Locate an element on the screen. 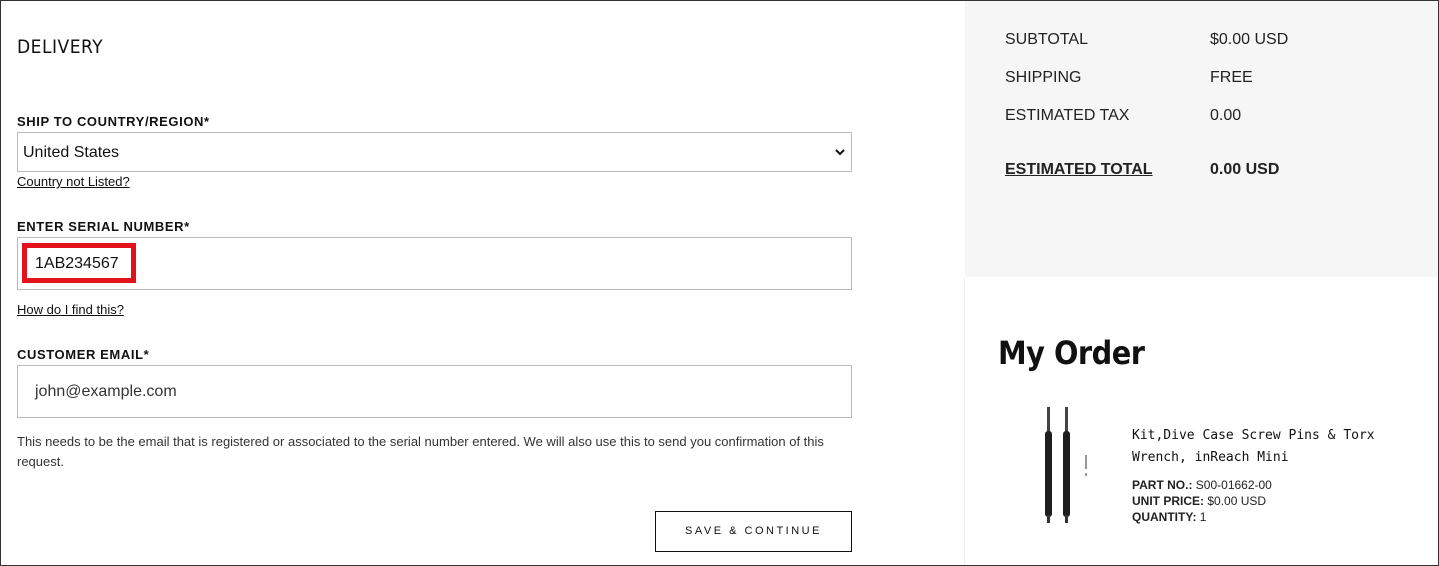 The height and width of the screenshot is (566, 1439). chevron-down-icon is located at coordinates (840, 152).